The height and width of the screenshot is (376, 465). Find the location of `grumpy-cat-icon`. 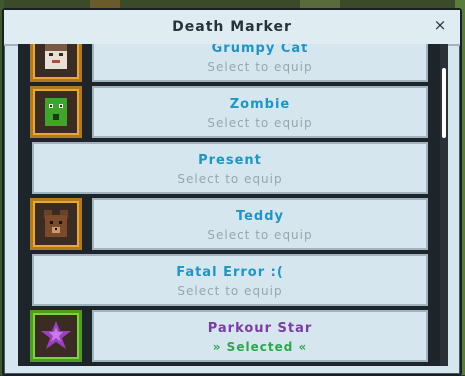

grumpy-cat-icon is located at coordinates (56, 63).